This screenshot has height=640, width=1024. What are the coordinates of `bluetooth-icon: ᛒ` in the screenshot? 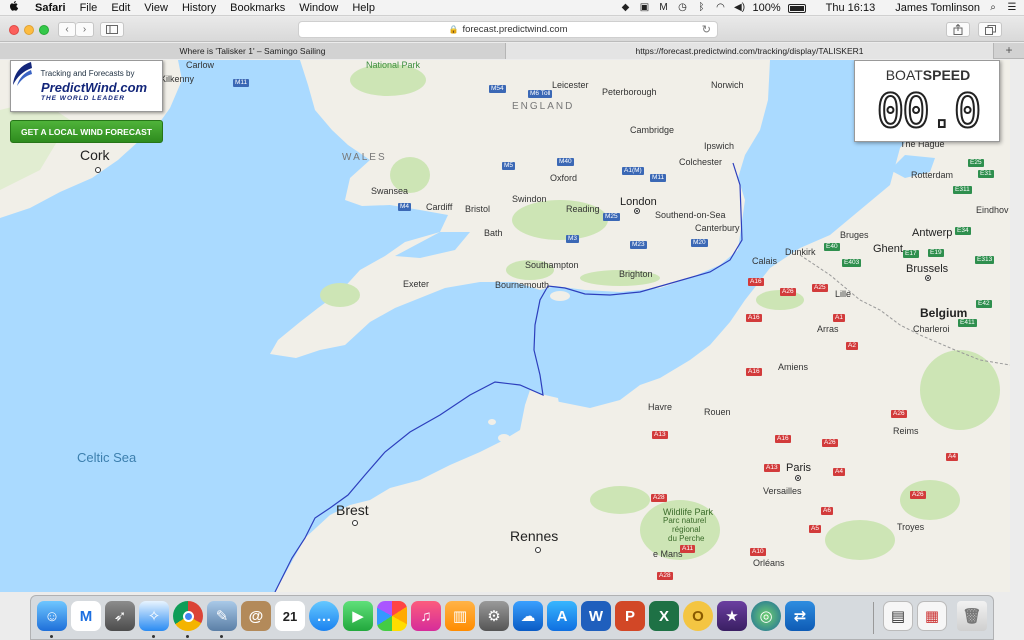 It's located at (702, 8).